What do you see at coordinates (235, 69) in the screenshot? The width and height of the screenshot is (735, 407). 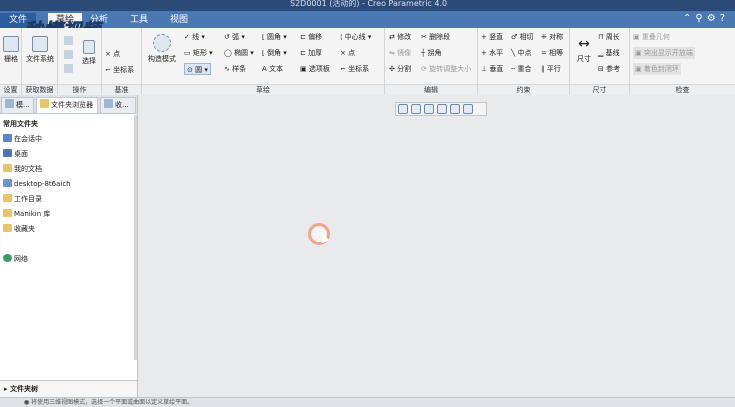 I see `spline-button: ∿ 样条` at bounding box center [235, 69].